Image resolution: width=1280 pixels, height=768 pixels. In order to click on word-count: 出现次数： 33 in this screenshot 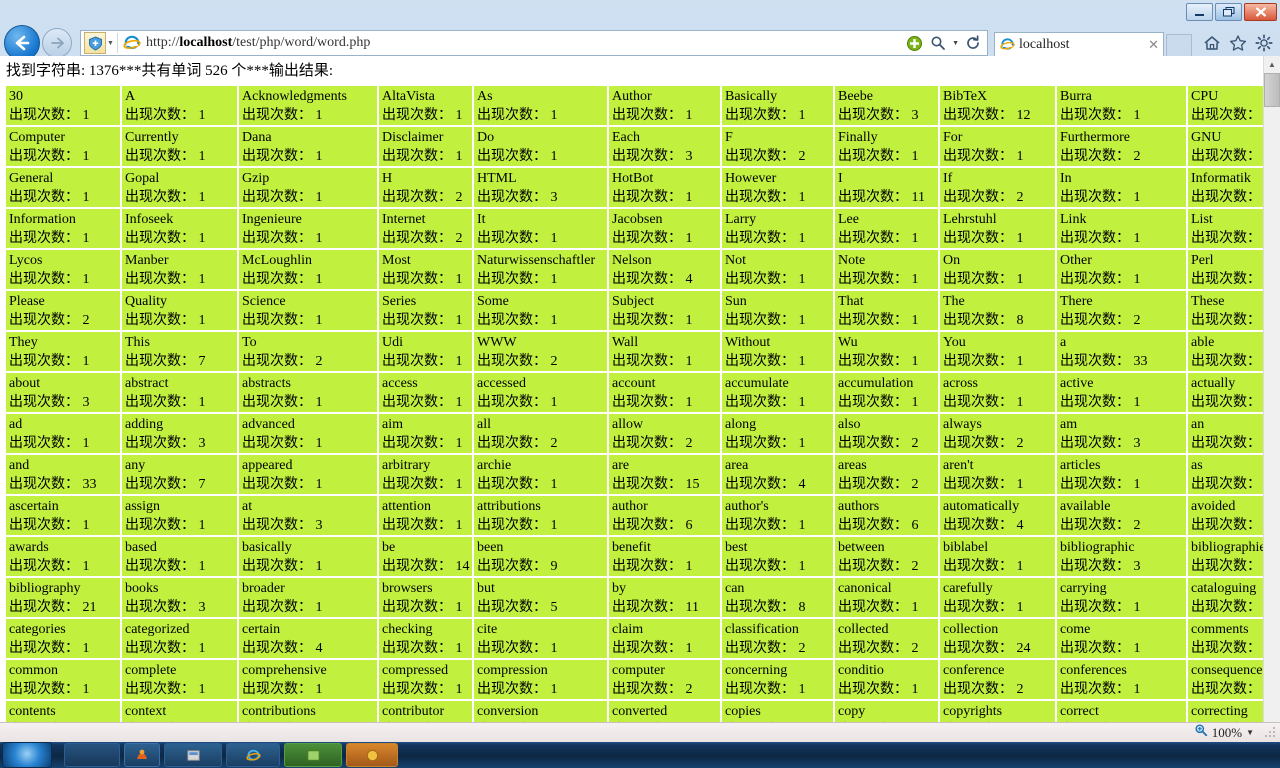, I will do `click(53, 484)`.